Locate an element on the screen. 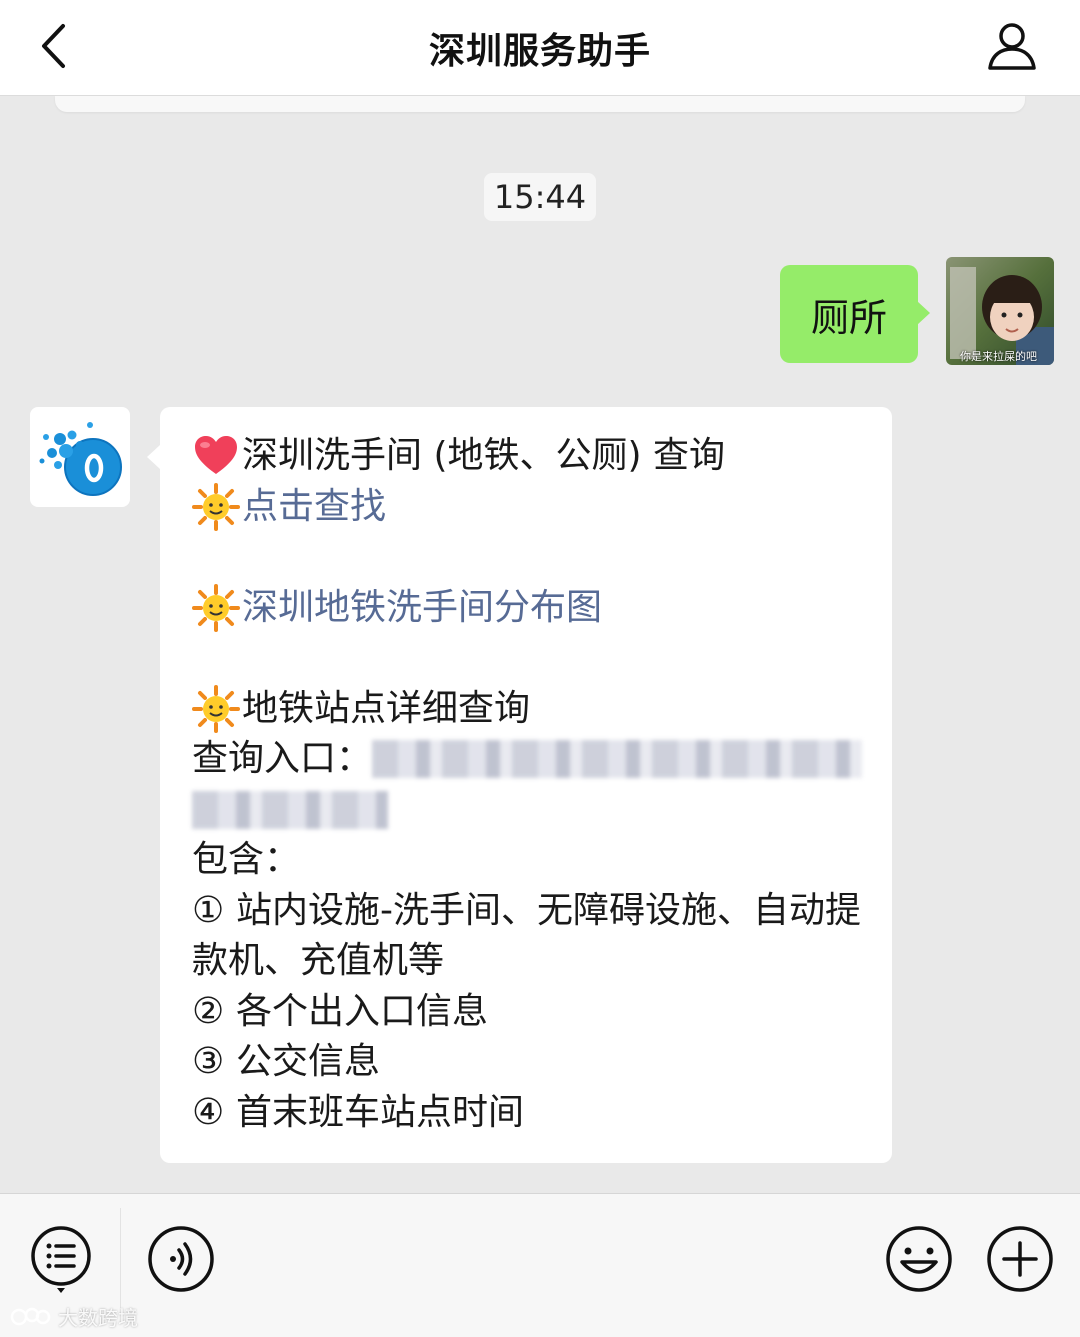 The width and height of the screenshot is (1080, 1337). item-number: ③ is located at coordinates (208, 1061).